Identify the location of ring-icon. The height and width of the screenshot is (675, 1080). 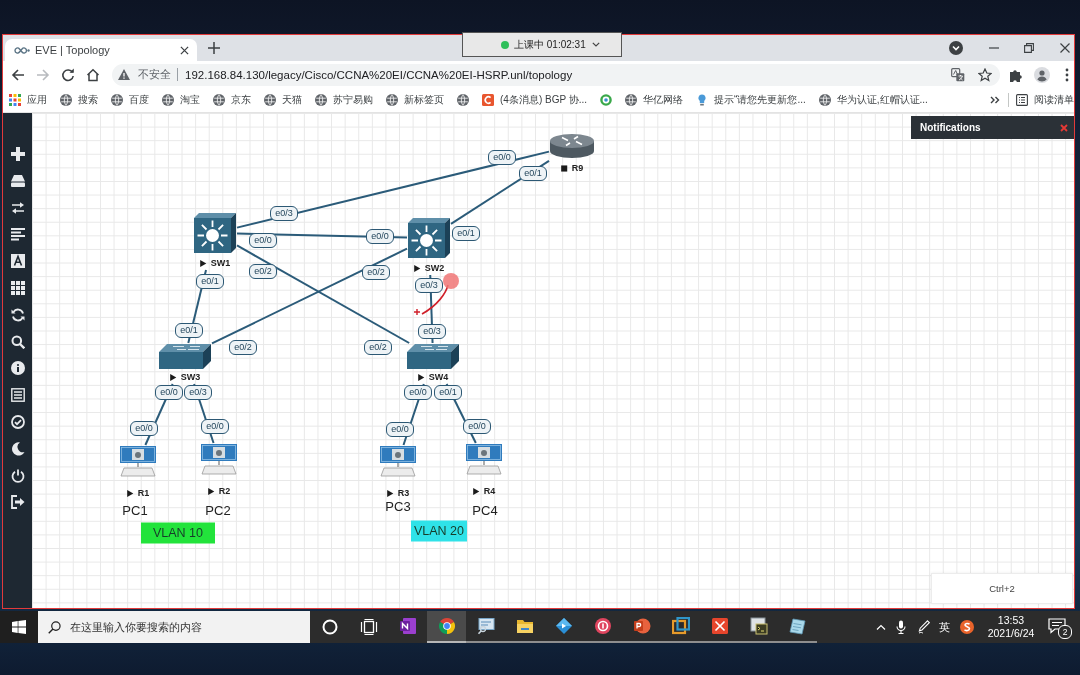
(606, 100).